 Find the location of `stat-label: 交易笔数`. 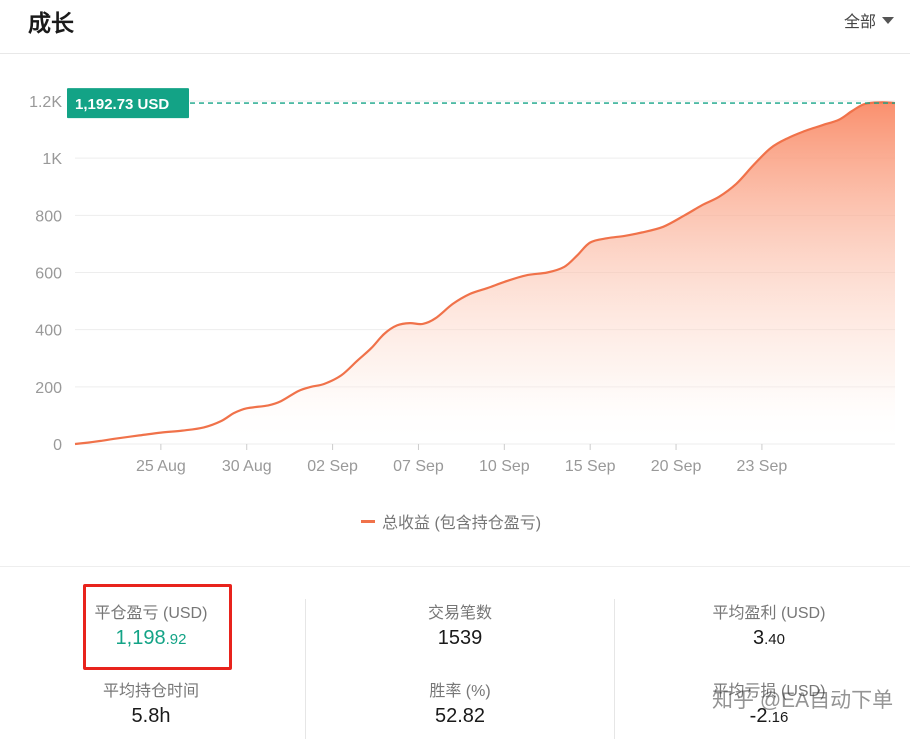

stat-label: 交易笔数 is located at coordinates (459, 613).